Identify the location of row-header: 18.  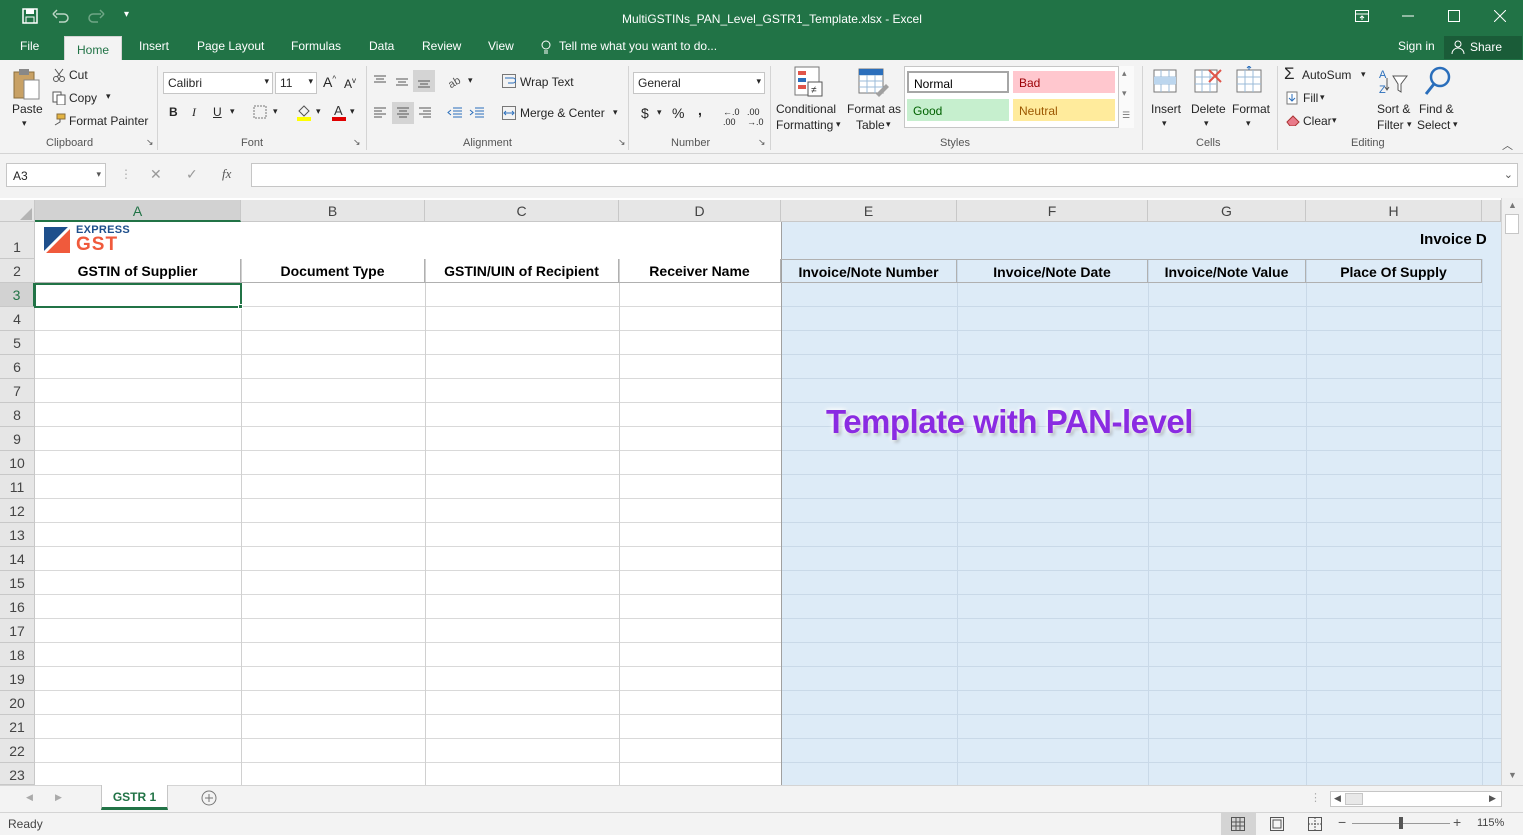
(17, 655).